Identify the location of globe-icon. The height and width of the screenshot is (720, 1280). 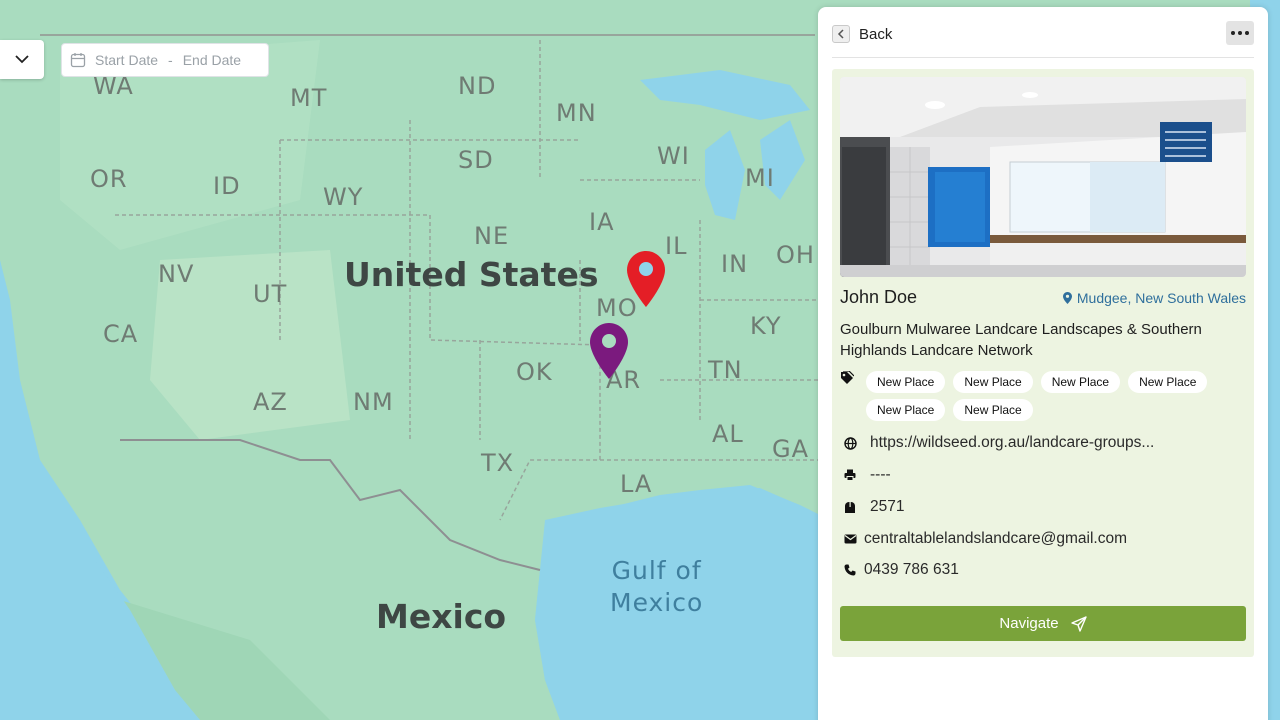
(850, 443).